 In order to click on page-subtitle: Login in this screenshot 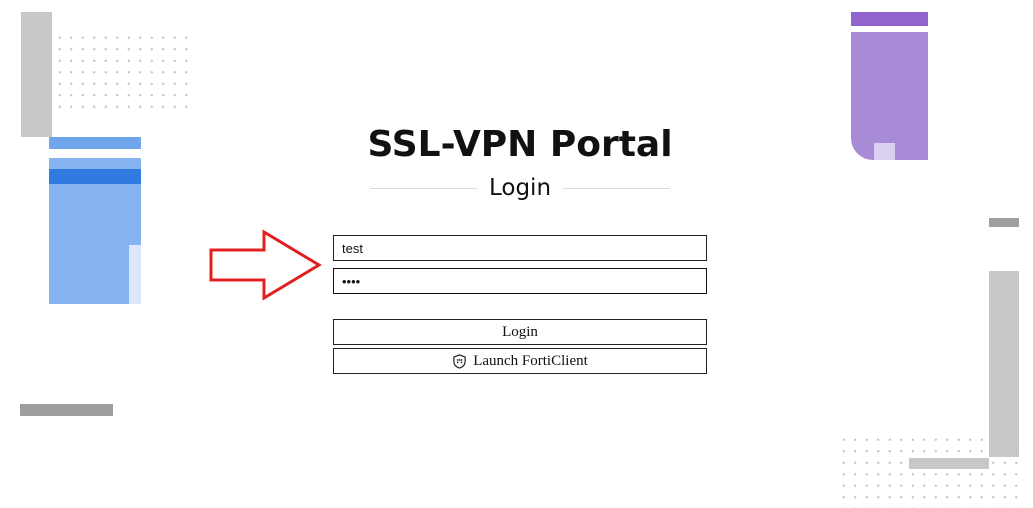, I will do `click(520, 188)`.